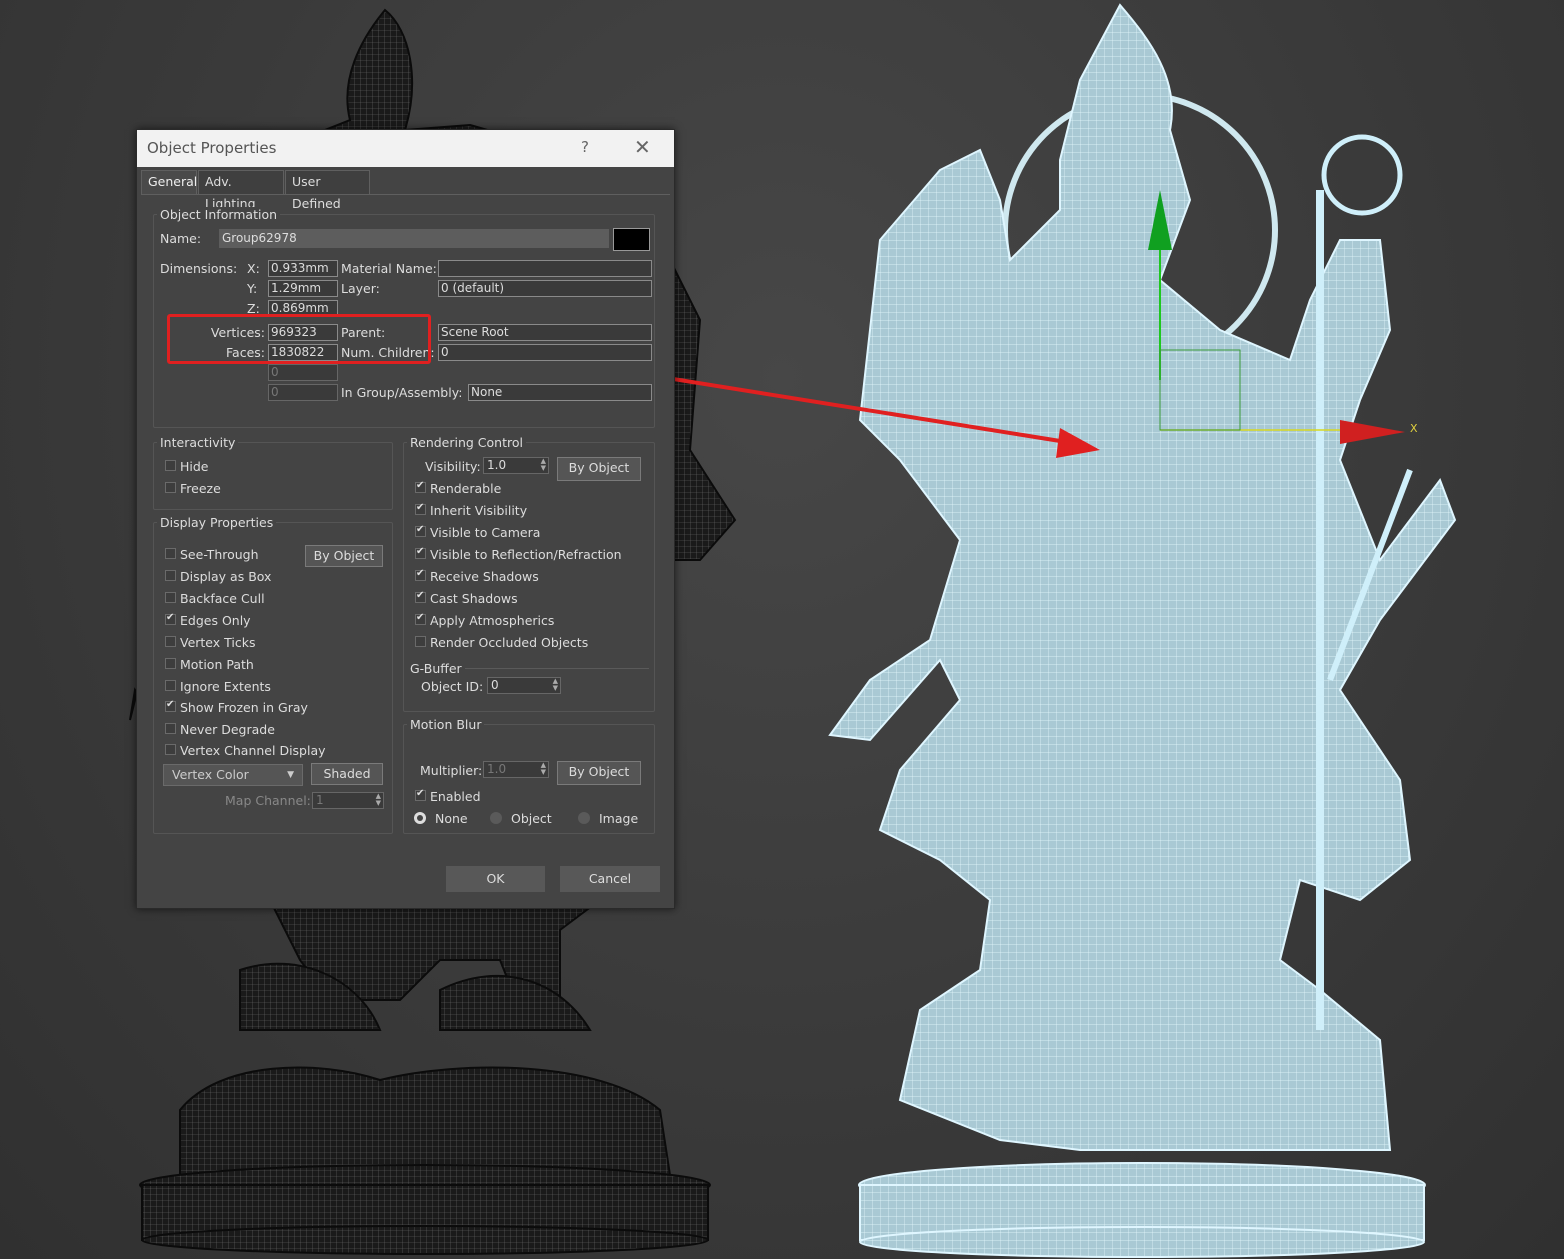 The width and height of the screenshot is (1564, 1259). What do you see at coordinates (545, 268) in the screenshot?
I see `material-name-field` at bounding box center [545, 268].